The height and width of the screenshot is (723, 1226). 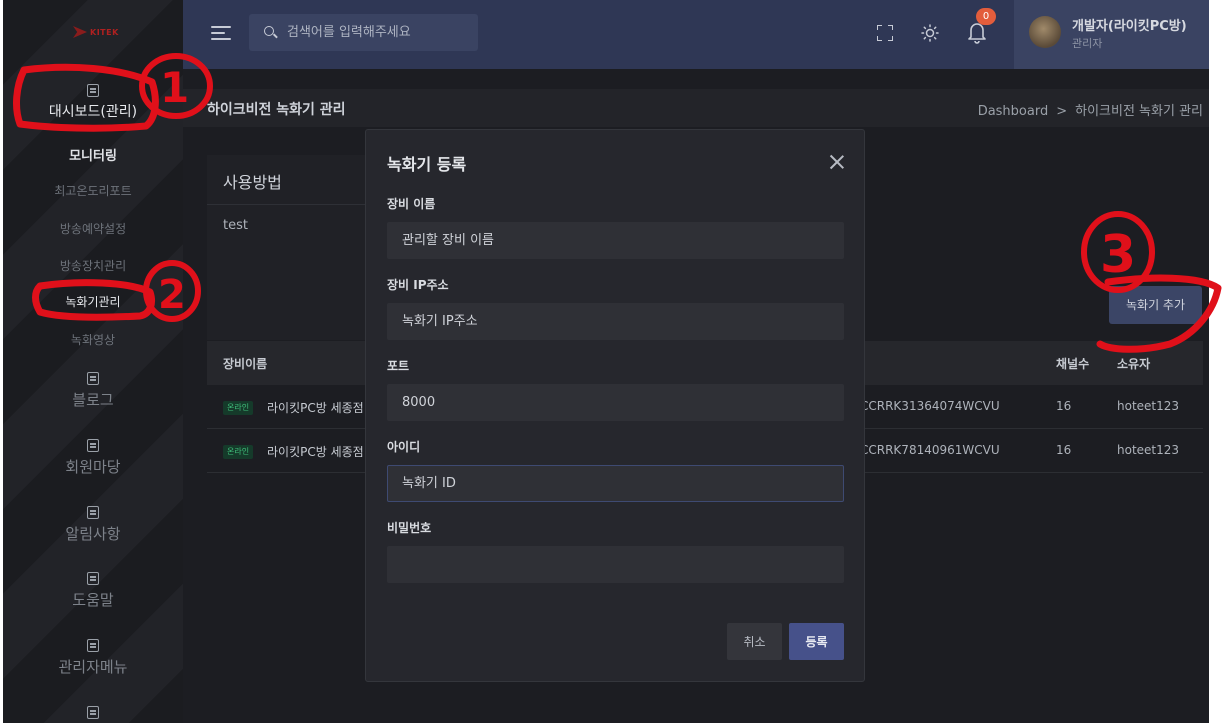 I want to click on sidebar-item-label: 도움말, so click(x=93, y=600).